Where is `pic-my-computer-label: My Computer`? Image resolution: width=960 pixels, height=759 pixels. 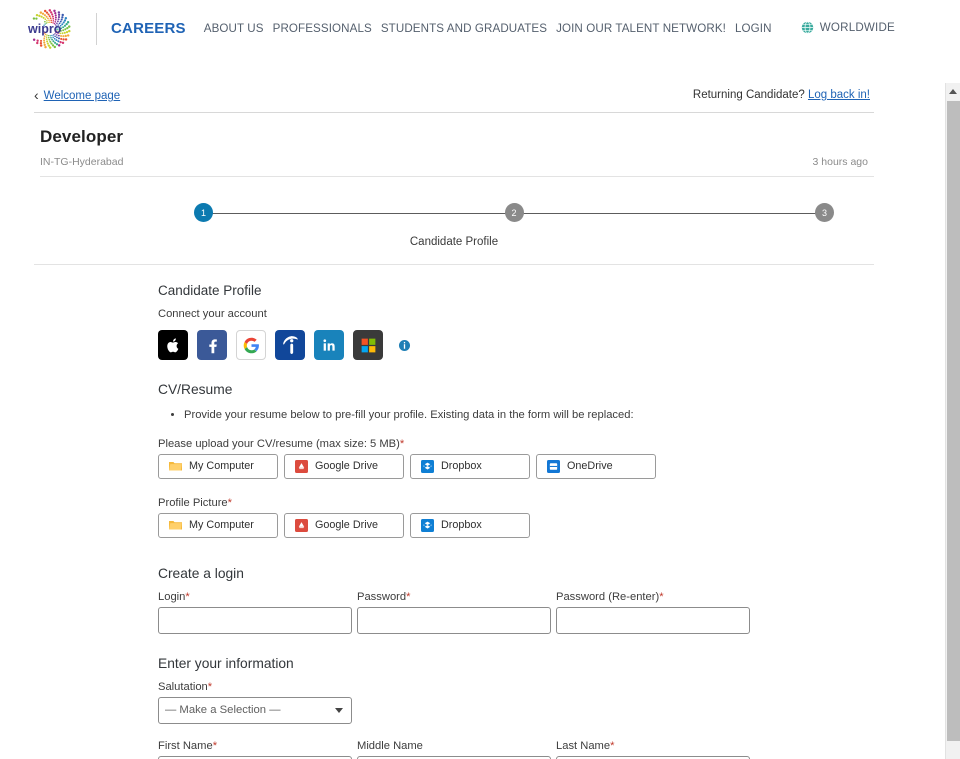
pic-my-computer-label: My Computer is located at coordinates (221, 525).